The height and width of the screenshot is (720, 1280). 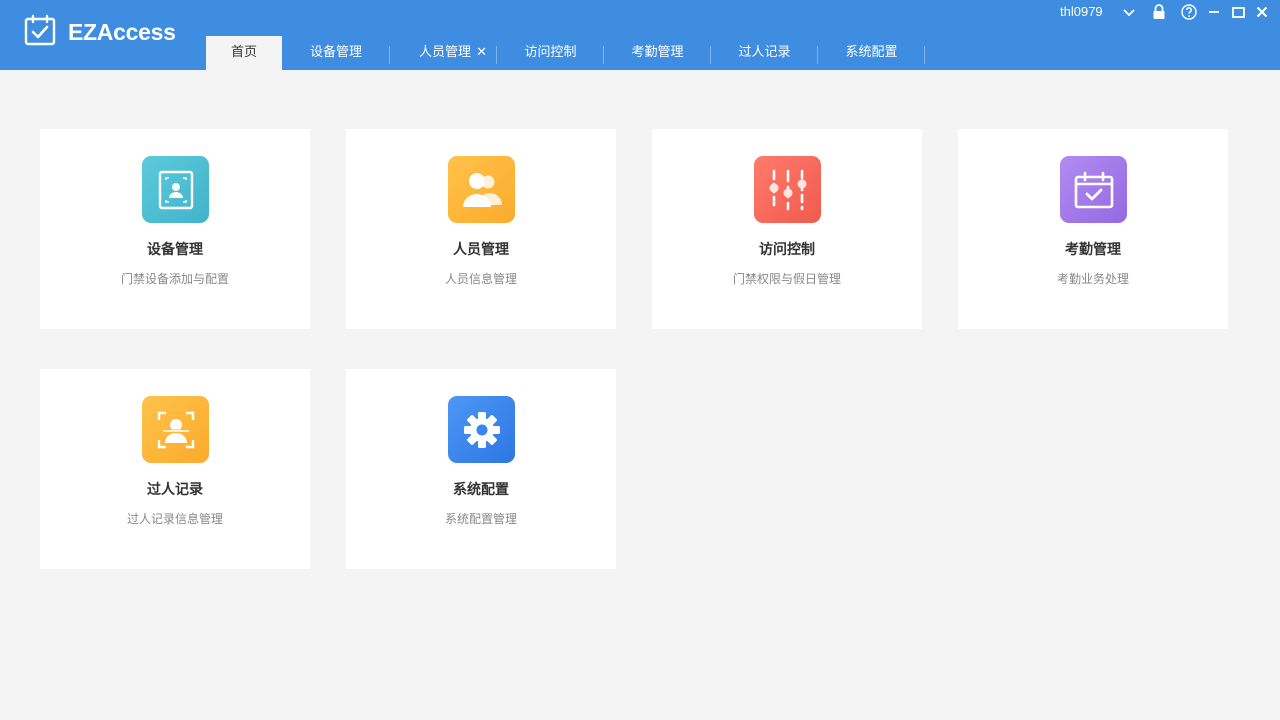 What do you see at coordinates (481, 469) in the screenshot?
I see `card-system-config: 系统配置 系统配置管理` at bounding box center [481, 469].